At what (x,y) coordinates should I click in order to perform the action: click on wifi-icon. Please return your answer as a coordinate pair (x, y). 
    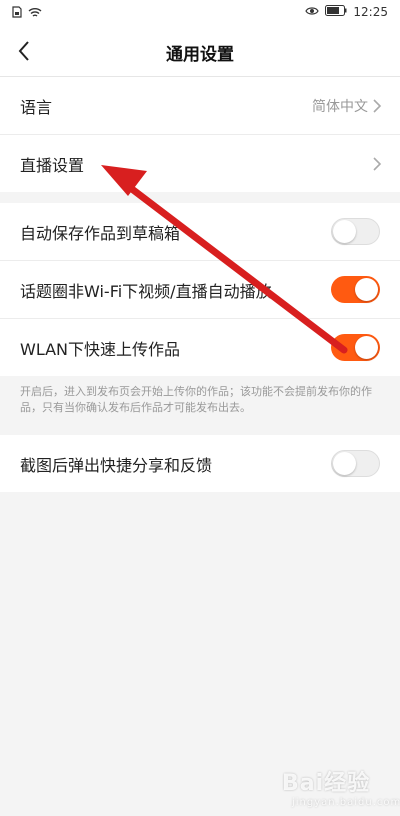
    Looking at the image, I should click on (35, 14).